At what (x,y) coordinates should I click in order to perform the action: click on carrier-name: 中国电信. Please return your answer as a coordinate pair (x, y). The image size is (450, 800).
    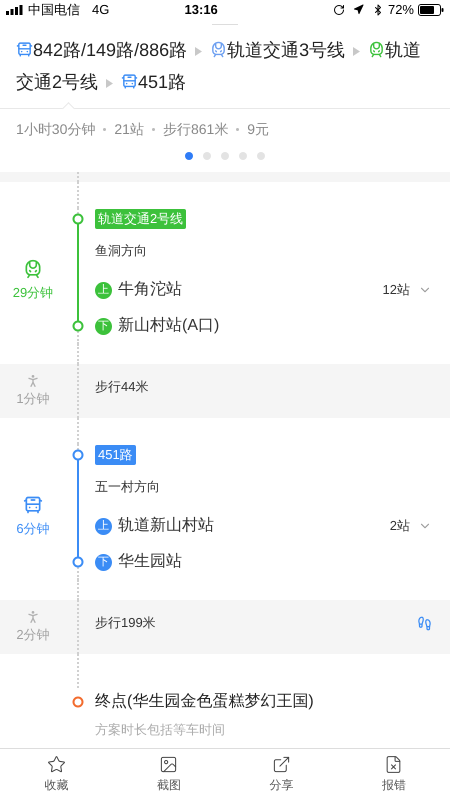
    Looking at the image, I should click on (54, 10).